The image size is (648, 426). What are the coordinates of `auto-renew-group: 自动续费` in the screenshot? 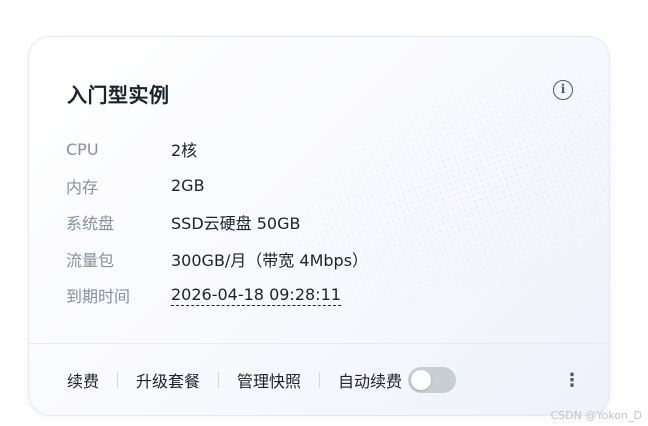 It's located at (392, 380).